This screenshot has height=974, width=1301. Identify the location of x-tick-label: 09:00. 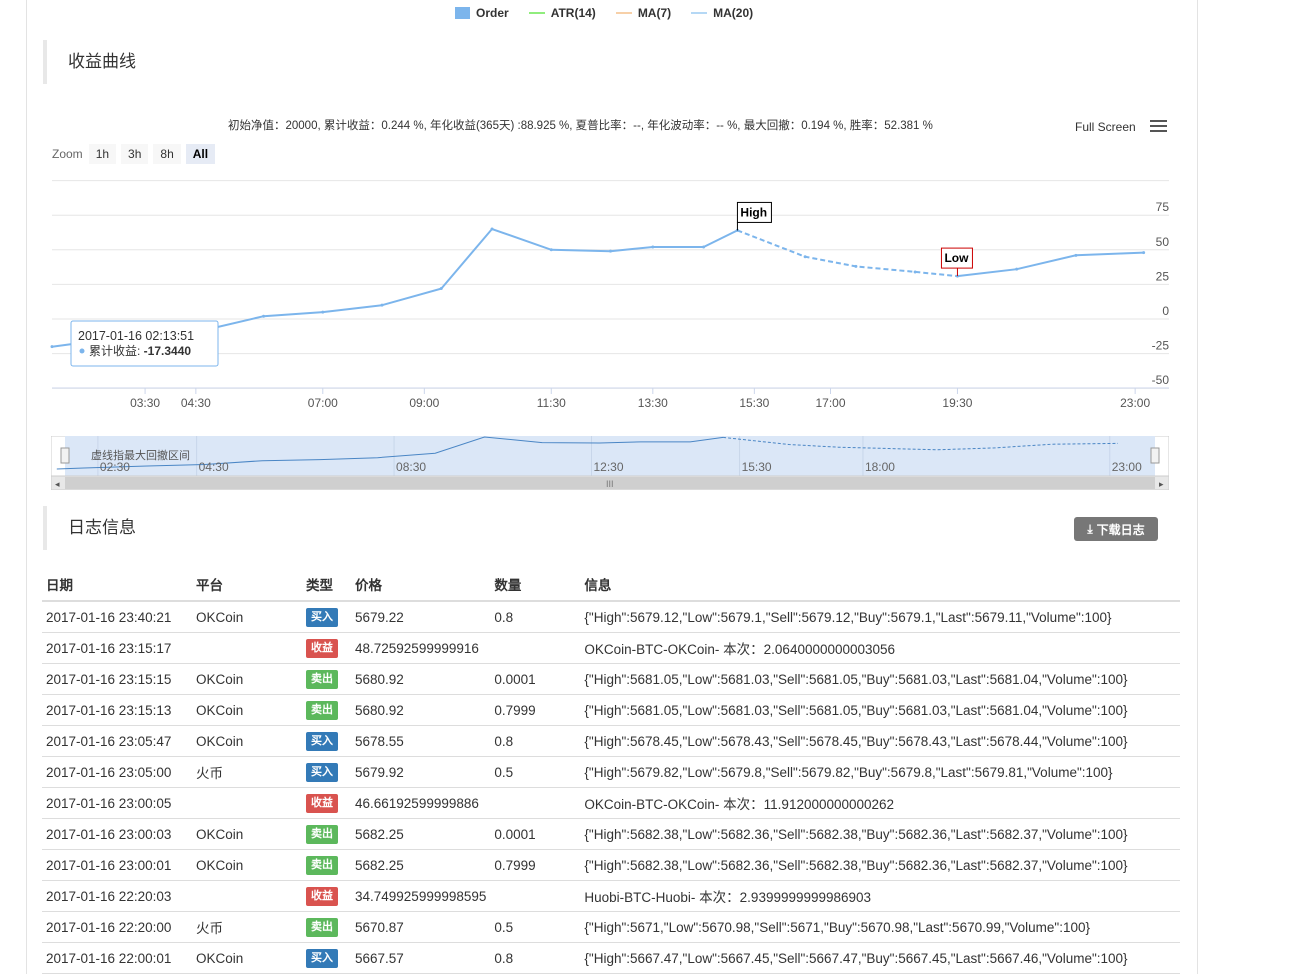
(424, 403).